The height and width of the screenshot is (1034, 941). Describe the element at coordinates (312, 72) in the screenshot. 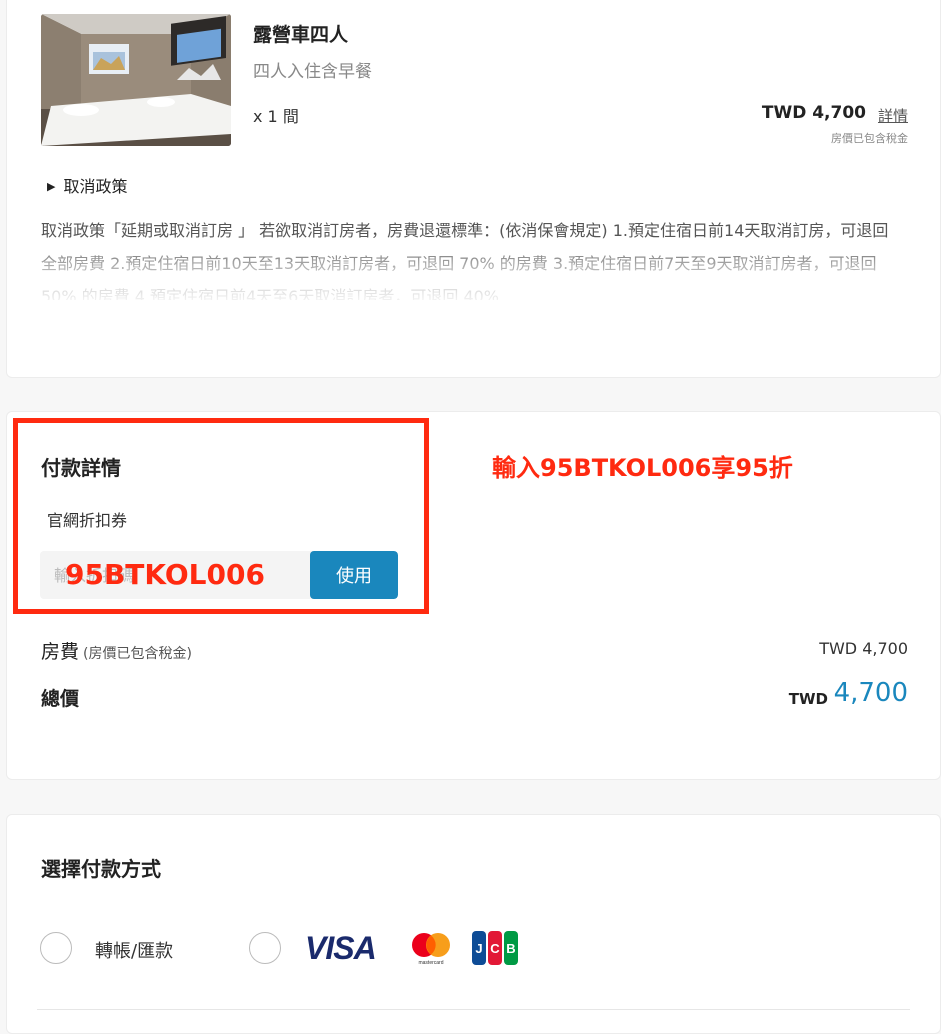

I see `room-subtitle: 四人入住含早餐` at that location.